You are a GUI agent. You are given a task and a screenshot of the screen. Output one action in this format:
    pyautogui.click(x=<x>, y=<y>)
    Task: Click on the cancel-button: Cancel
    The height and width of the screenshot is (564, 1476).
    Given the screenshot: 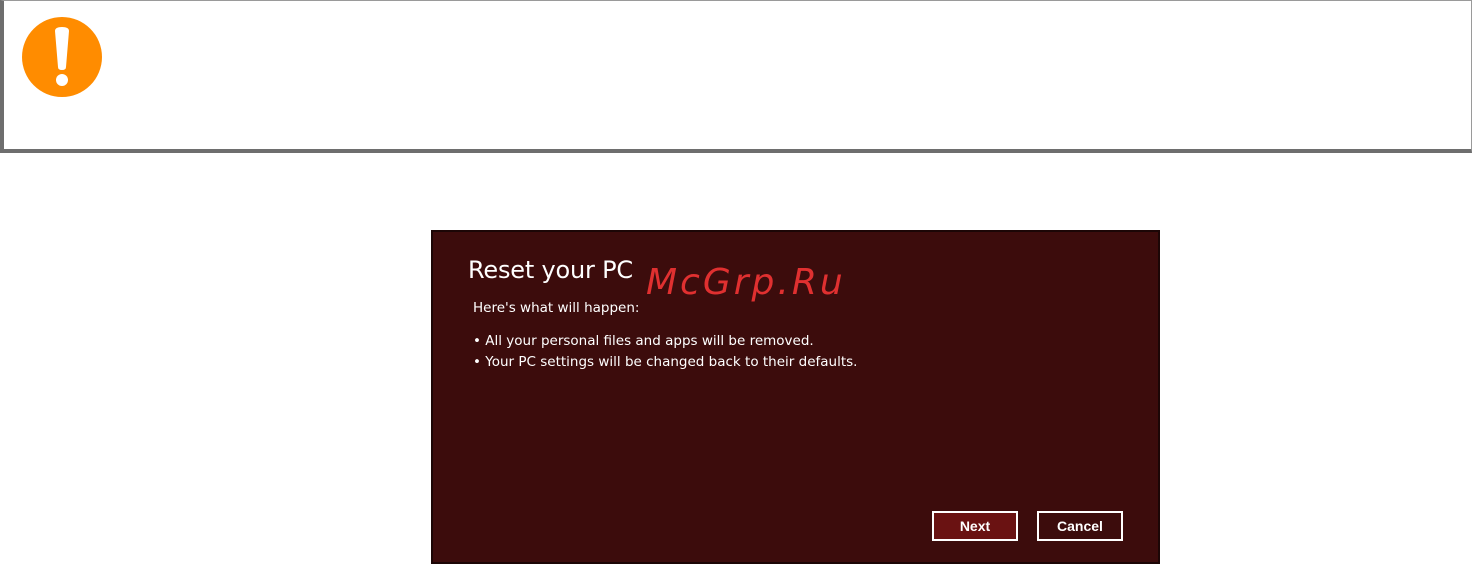 What is the action you would take?
    pyautogui.click(x=1080, y=526)
    